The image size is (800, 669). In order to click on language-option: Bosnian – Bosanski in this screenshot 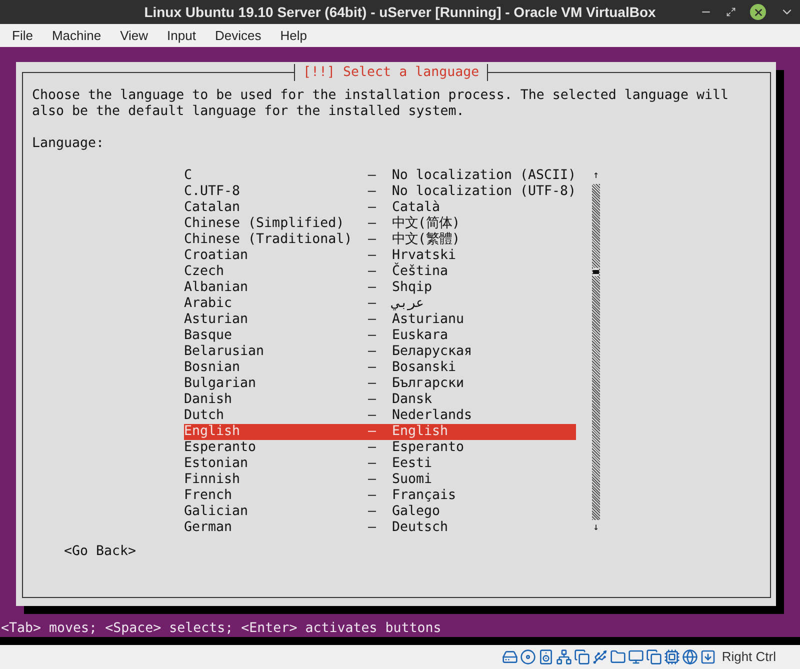, I will do `click(380, 368)`.